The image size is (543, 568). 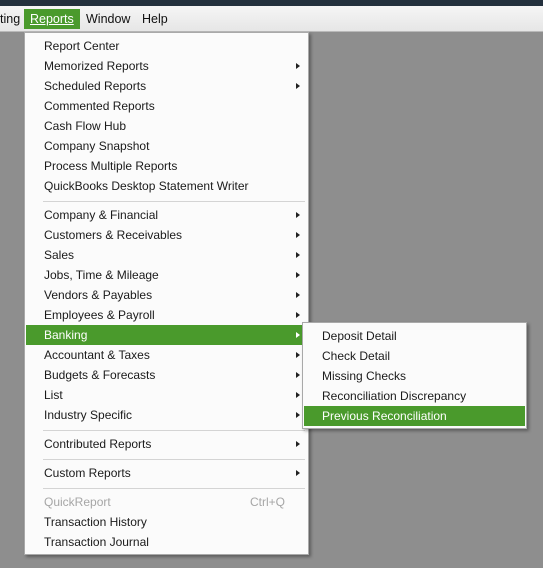 I want to click on menu-item-list: List, so click(x=166, y=395).